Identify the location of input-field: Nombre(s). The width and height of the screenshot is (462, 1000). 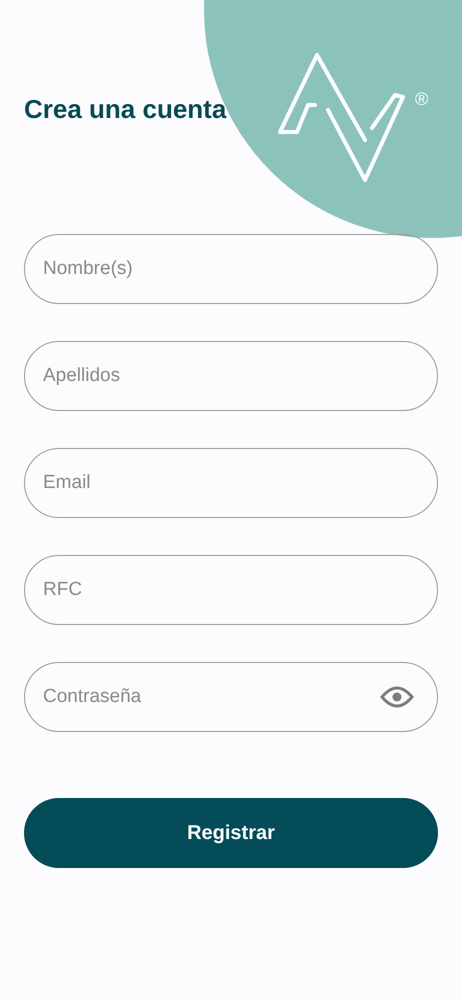
(231, 269).